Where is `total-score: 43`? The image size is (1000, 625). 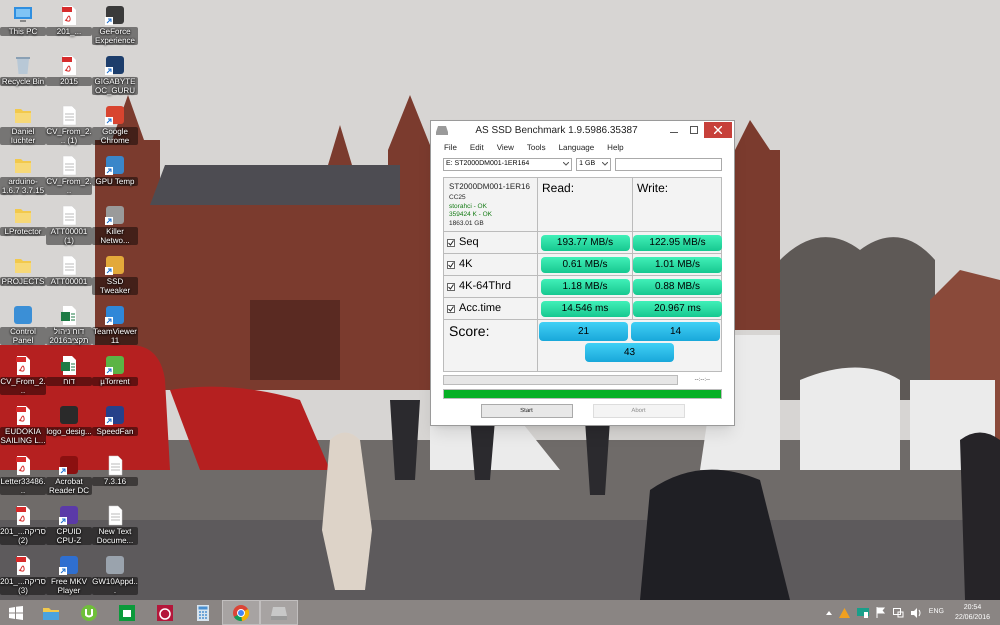 total-score: 43 is located at coordinates (629, 352).